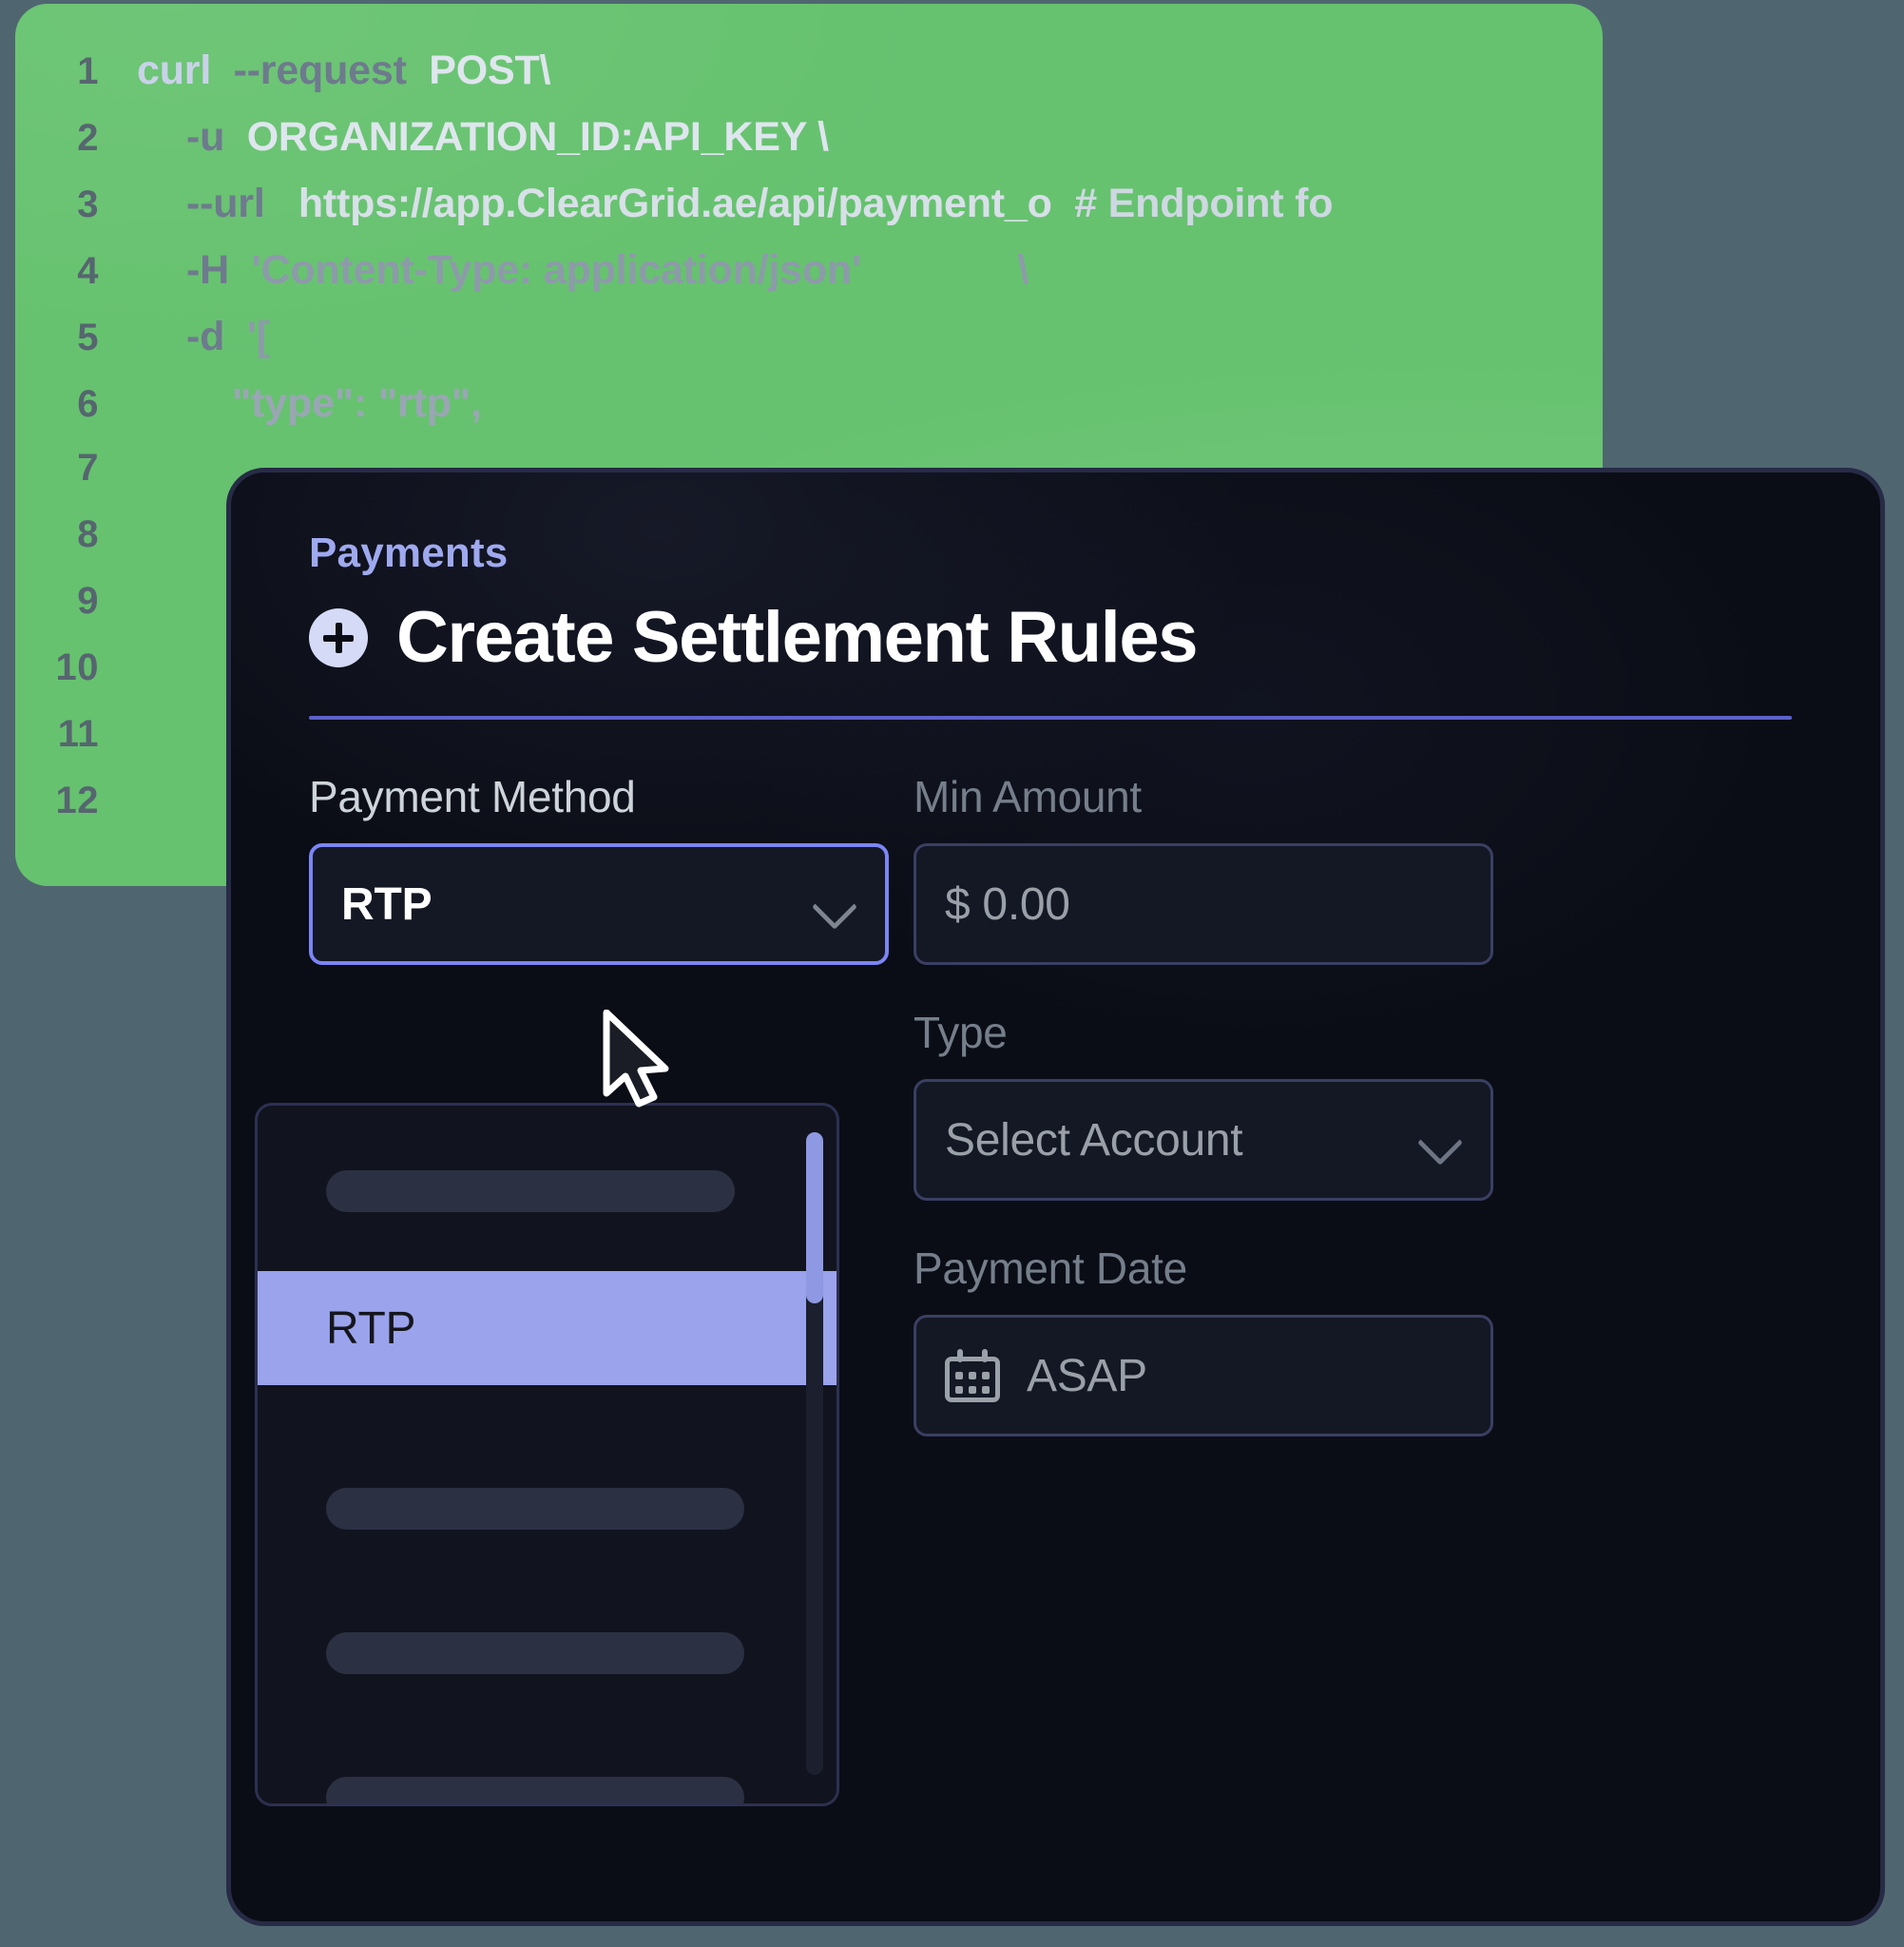  What do you see at coordinates (1050, 1268) in the screenshot?
I see `payment-date-label: Payment Date` at bounding box center [1050, 1268].